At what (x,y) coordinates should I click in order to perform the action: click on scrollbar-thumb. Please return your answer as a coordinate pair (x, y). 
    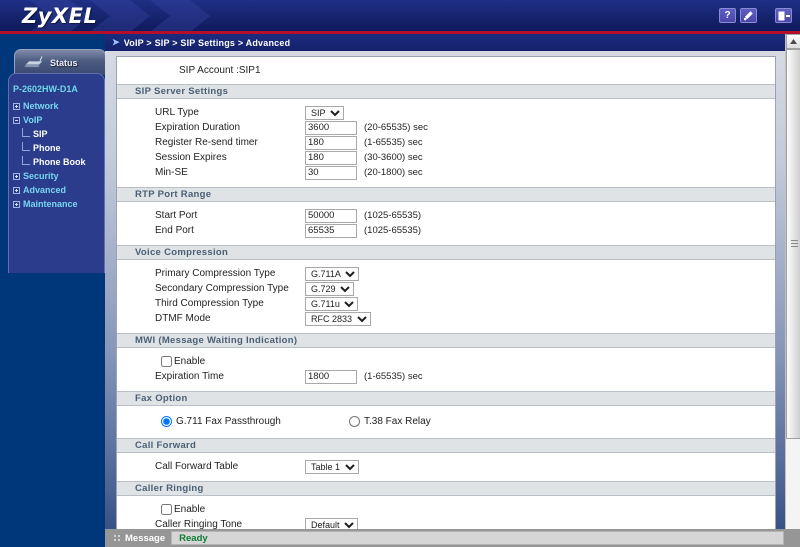
    Looking at the image, I should click on (793, 244).